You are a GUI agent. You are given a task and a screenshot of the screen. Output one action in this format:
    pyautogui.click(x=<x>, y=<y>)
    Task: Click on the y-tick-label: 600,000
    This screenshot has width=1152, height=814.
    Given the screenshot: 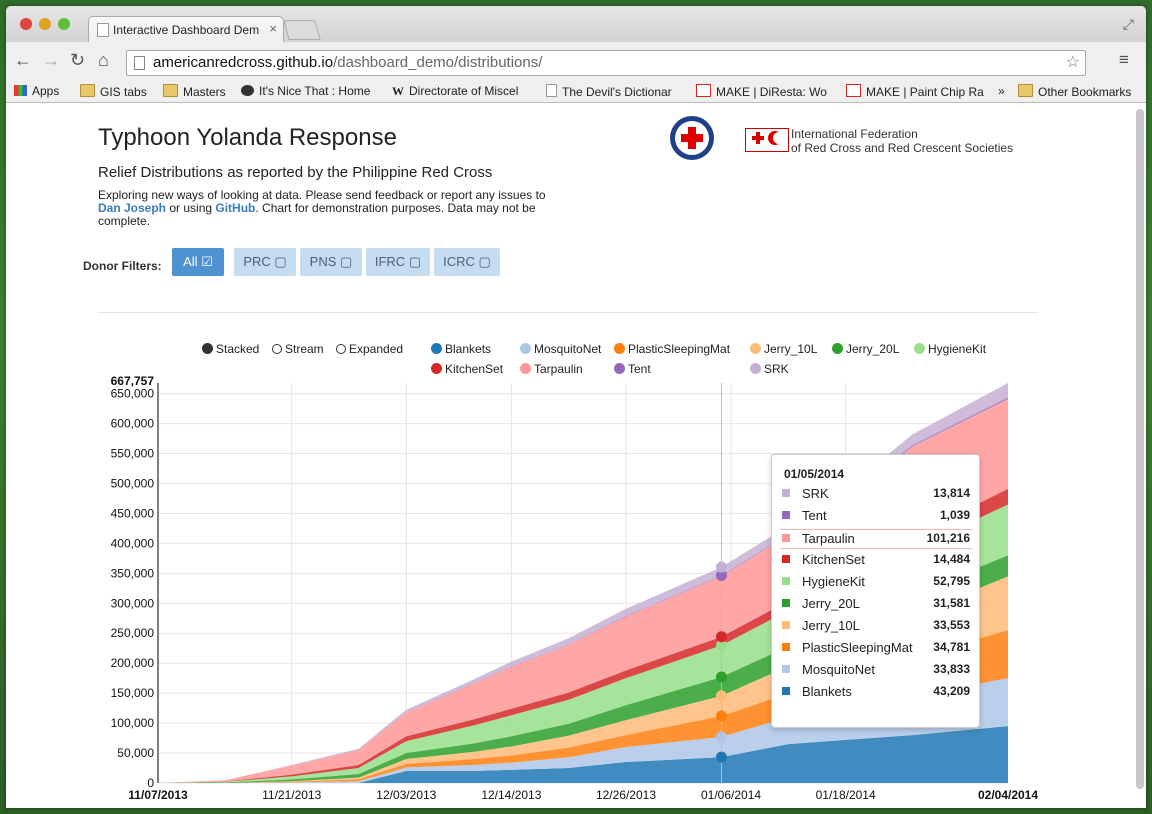 What is the action you would take?
    pyautogui.click(x=133, y=424)
    